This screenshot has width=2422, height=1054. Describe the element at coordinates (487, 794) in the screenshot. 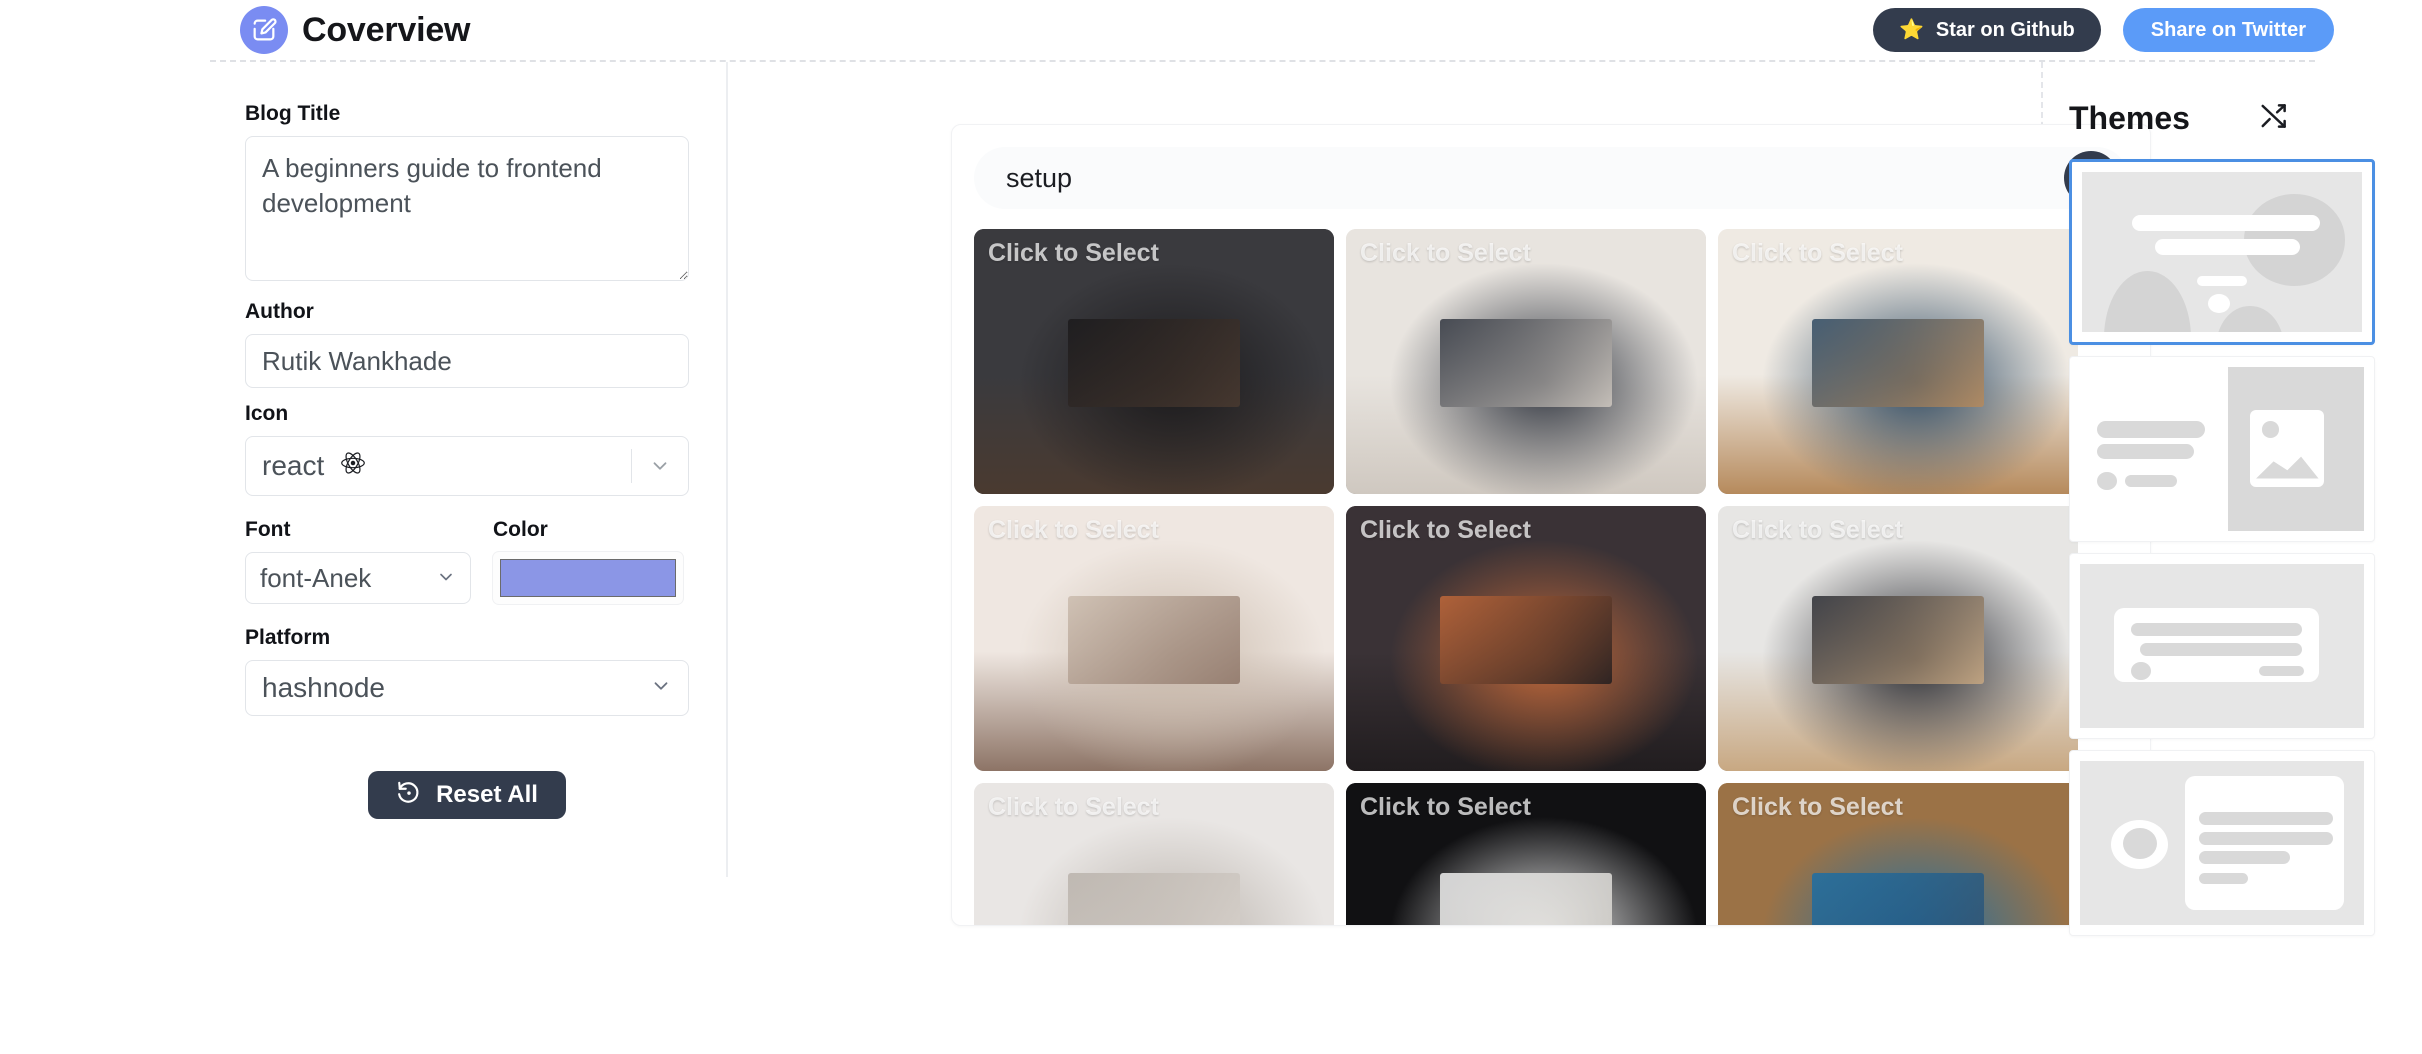

I see `reset-all-label: Reset All` at that location.